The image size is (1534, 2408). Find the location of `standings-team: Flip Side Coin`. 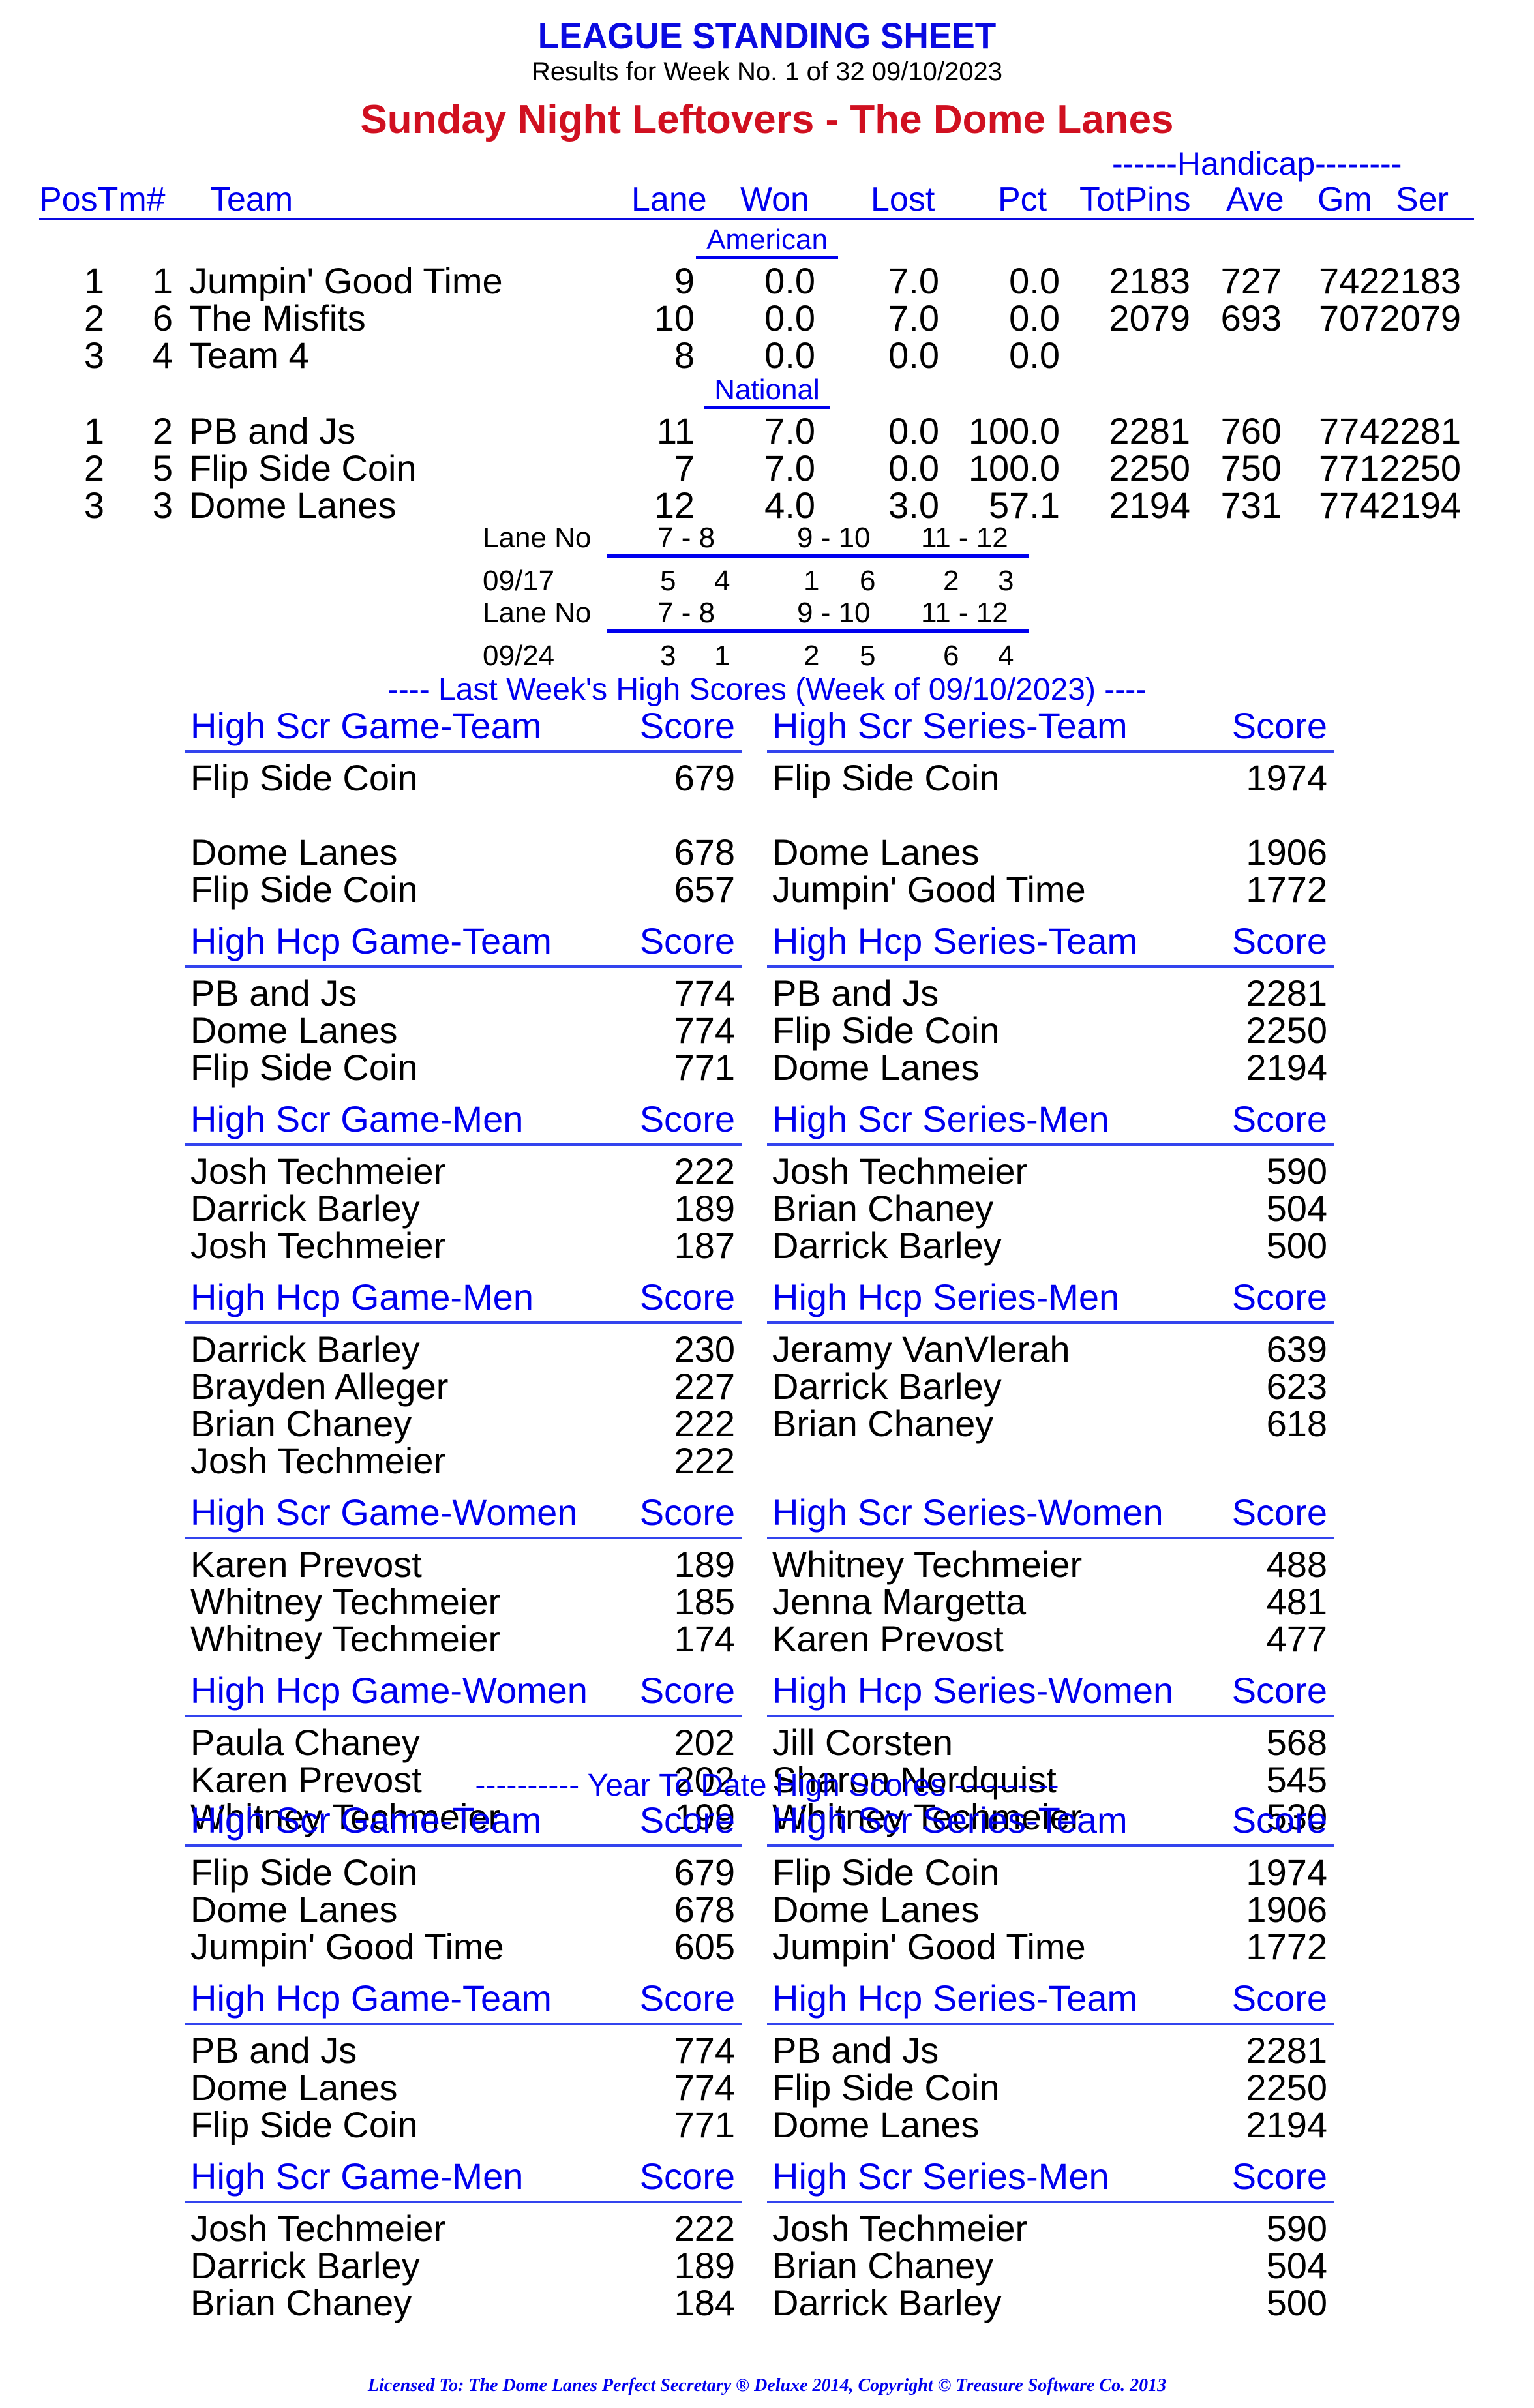

standings-team: Flip Side Coin is located at coordinates (303, 468).